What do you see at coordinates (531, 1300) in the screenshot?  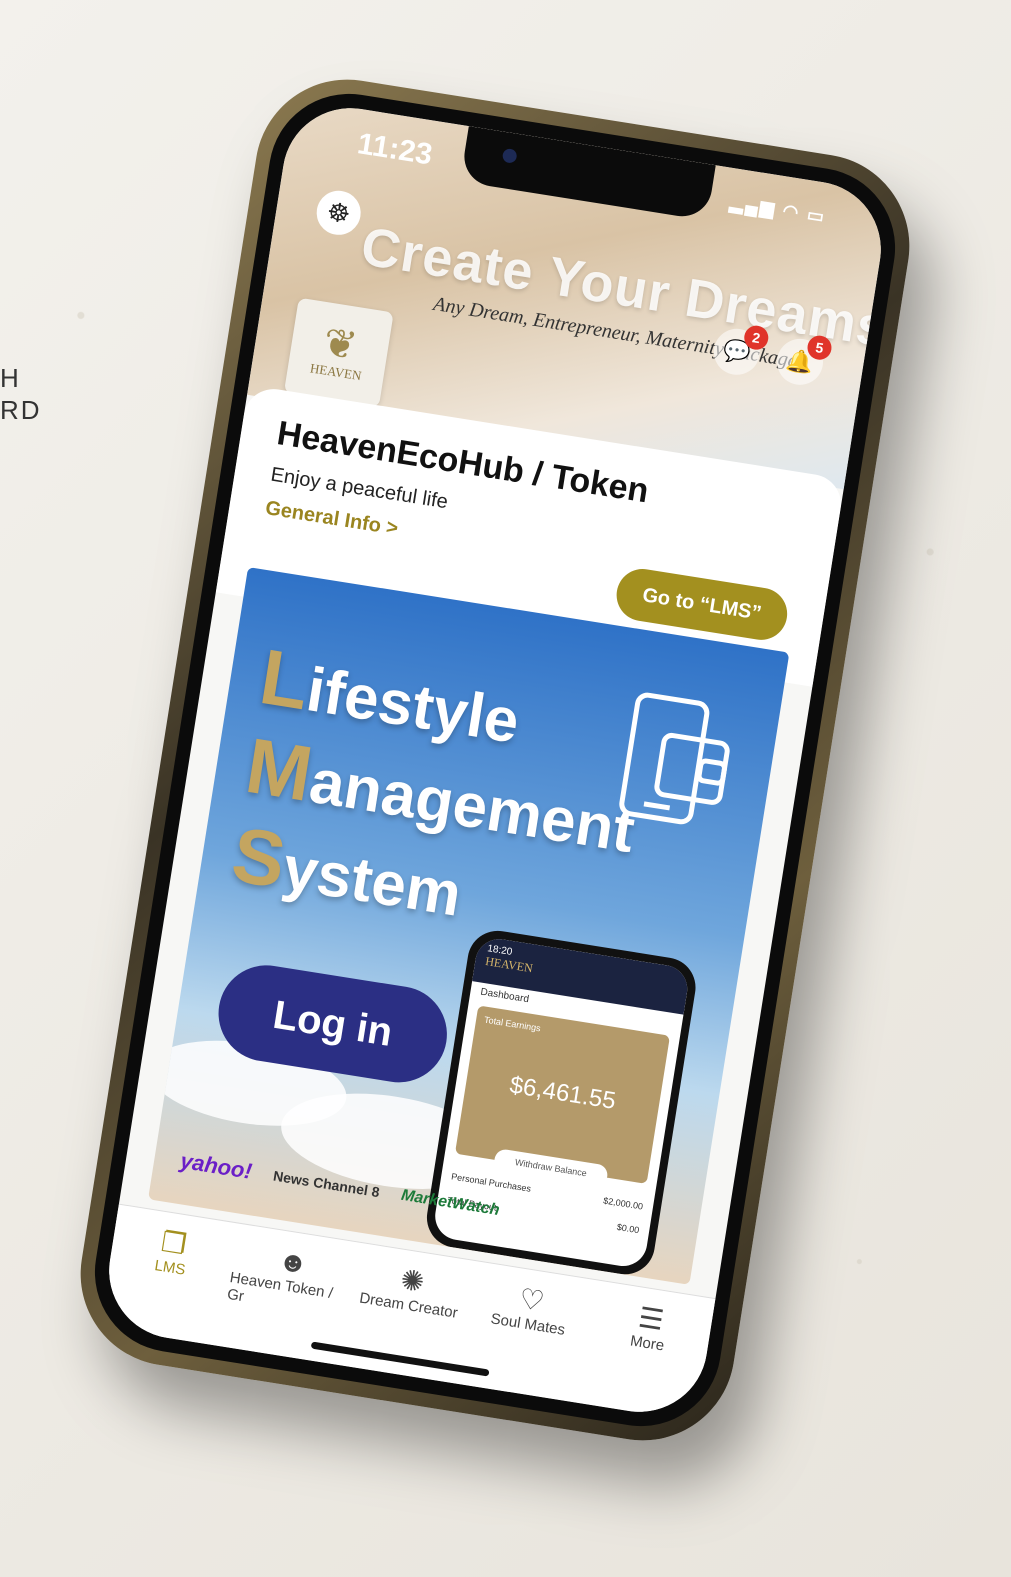 I see `heart-icon: ♡` at bounding box center [531, 1300].